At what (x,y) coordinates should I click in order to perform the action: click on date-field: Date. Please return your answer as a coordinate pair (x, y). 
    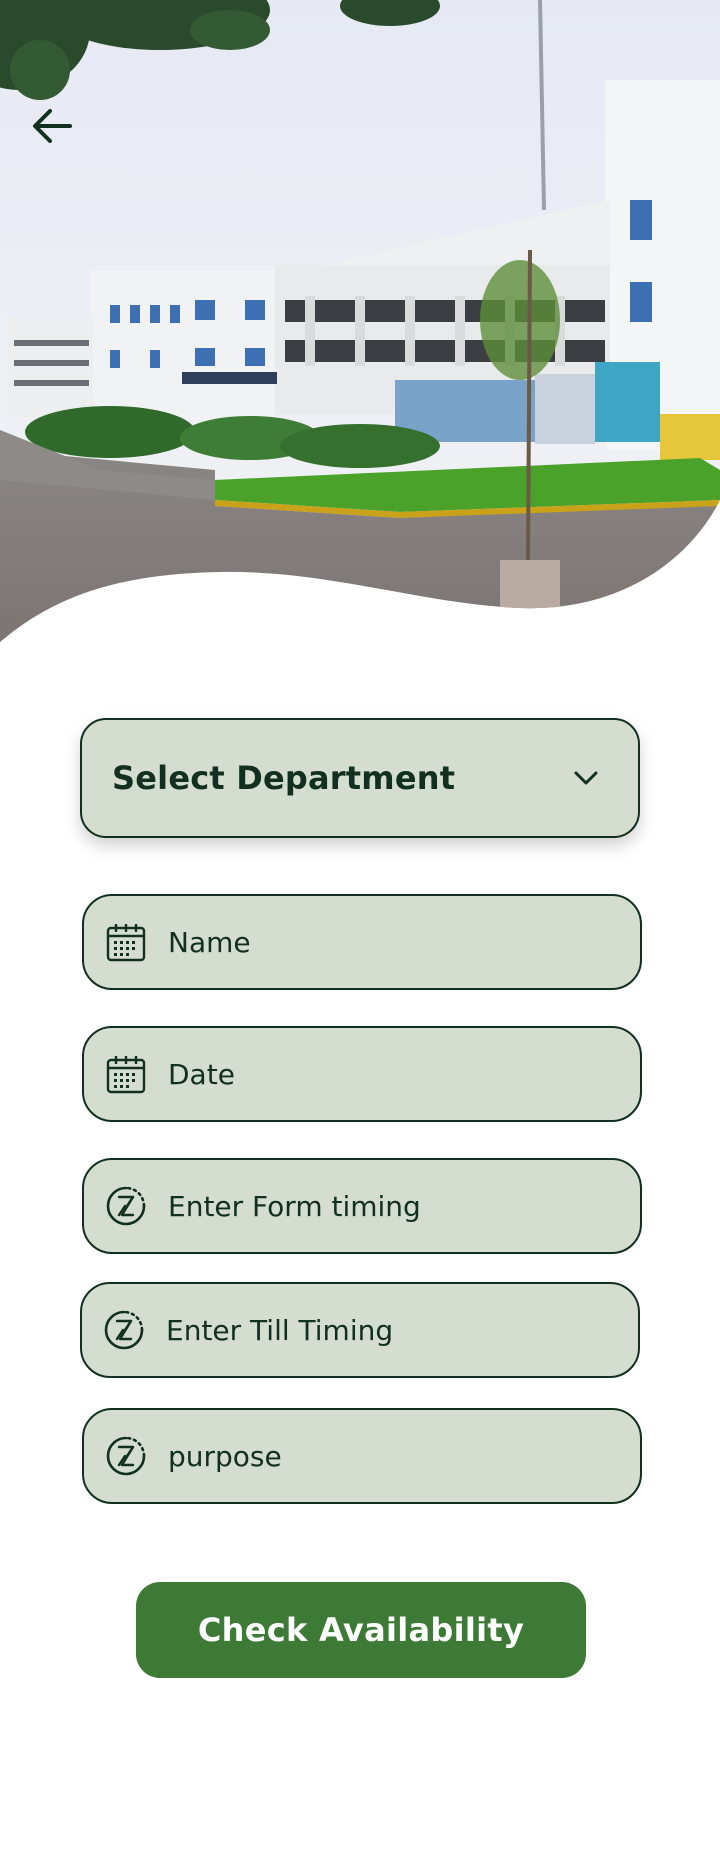
    Looking at the image, I should click on (362, 1074).